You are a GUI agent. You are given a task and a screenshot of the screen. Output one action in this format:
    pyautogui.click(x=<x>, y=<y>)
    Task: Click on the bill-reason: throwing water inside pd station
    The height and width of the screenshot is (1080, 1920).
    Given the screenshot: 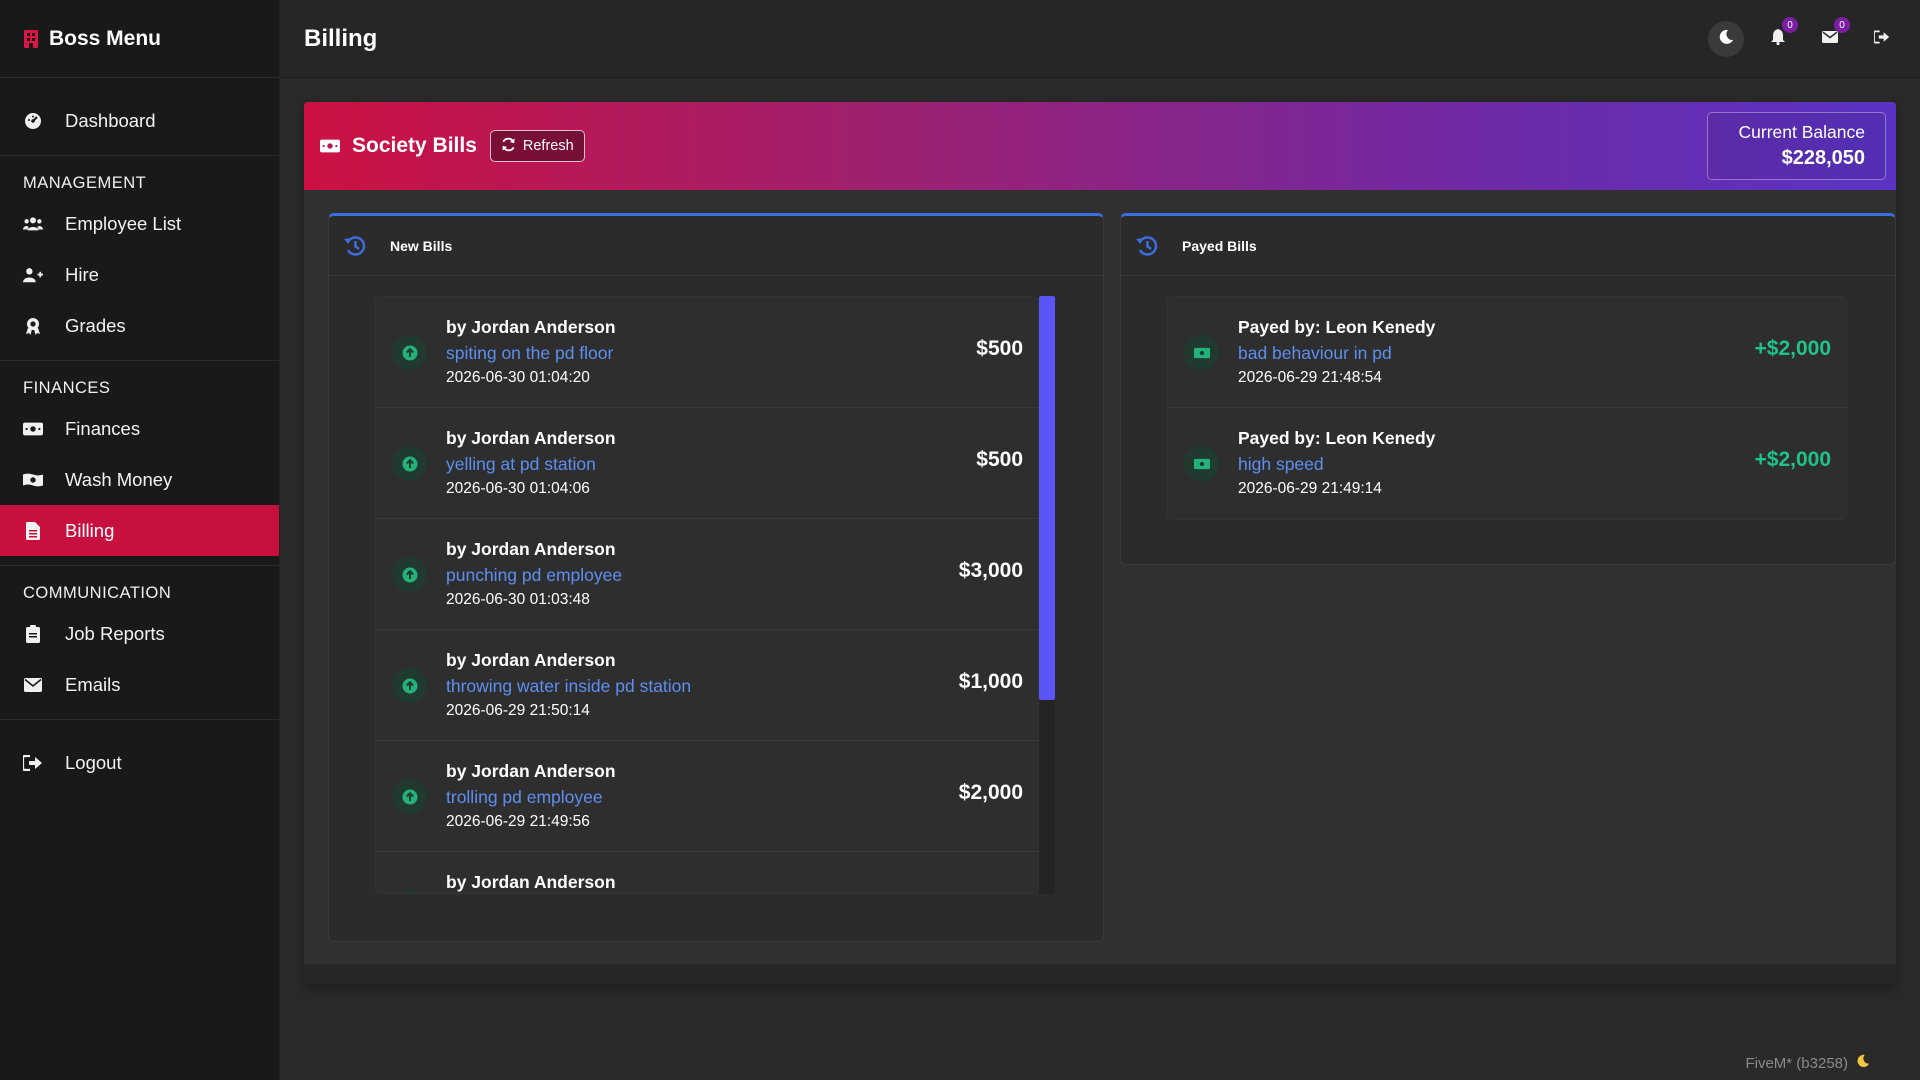 What is the action you would take?
    pyautogui.click(x=569, y=686)
    